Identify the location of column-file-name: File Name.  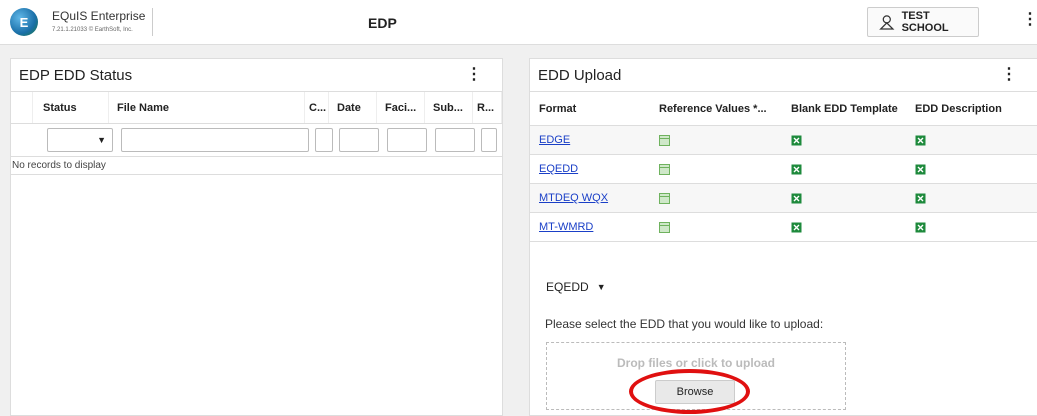
(207, 107).